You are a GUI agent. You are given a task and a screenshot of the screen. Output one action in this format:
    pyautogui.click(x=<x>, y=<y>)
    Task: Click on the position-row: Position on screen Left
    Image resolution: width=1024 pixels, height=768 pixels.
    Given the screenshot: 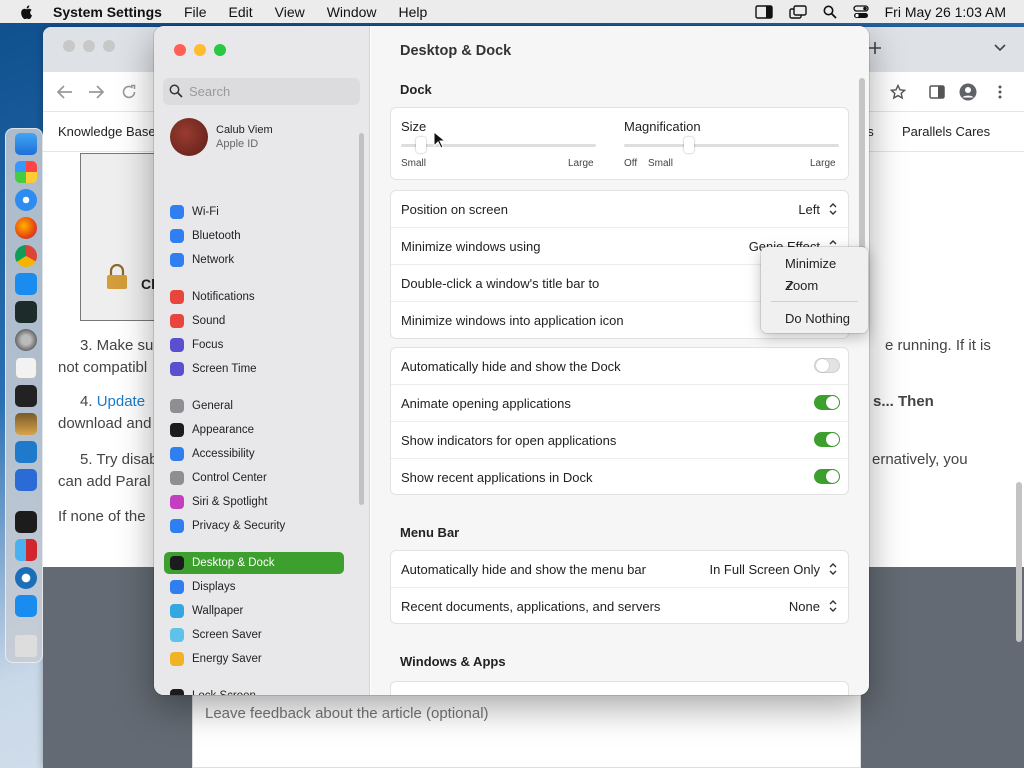 What is the action you would take?
    pyautogui.click(x=620, y=209)
    